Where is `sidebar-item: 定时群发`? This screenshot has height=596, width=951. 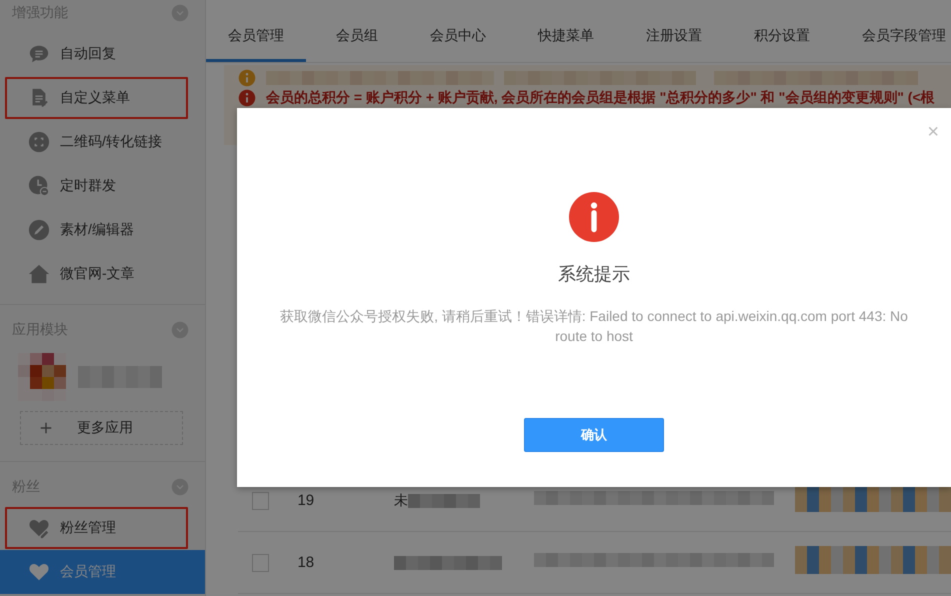 sidebar-item: 定时群发 is located at coordinates (102, 186).